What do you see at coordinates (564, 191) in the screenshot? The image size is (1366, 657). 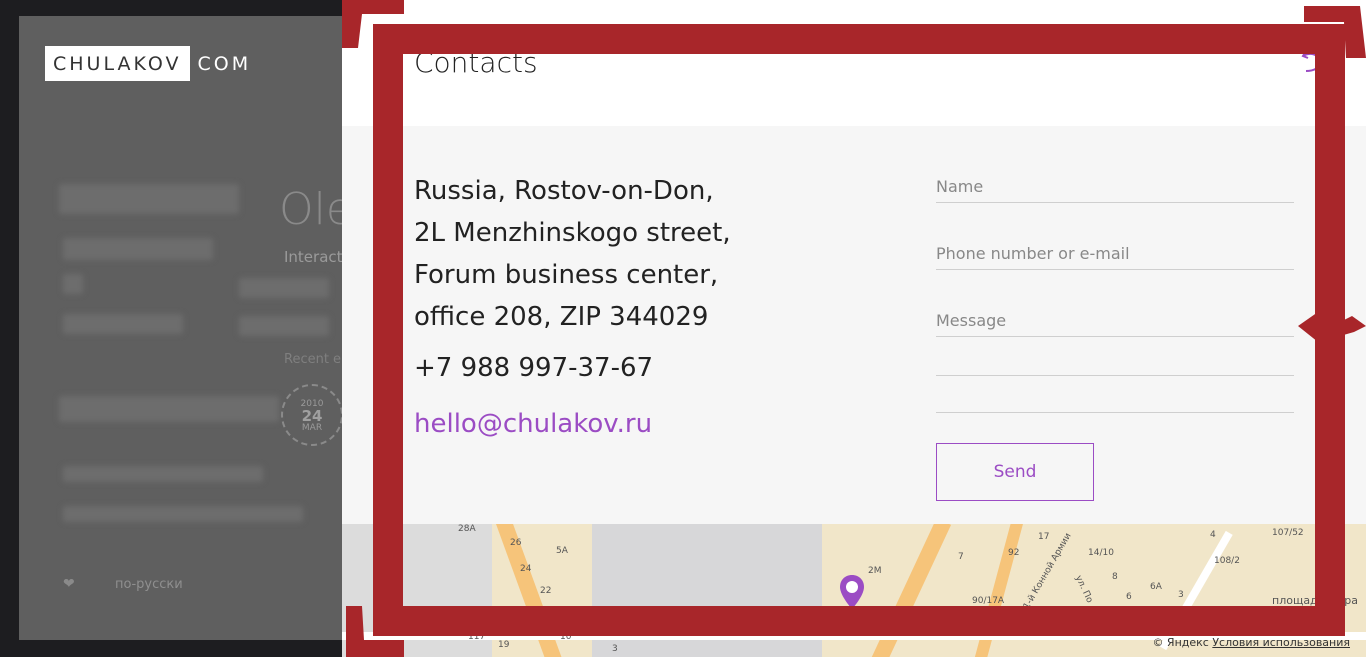 I see `address-line: Russia, Rostov-on-Don,` at bounding box center [564, 191].